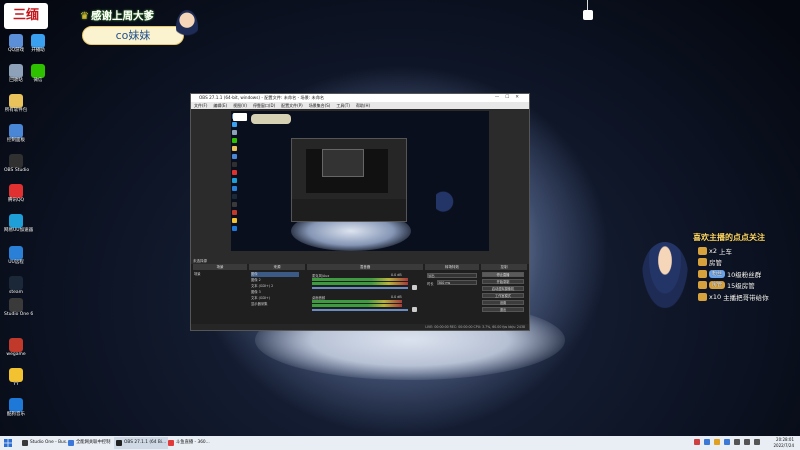  I want to click on volume-icon, so click(747, 442).